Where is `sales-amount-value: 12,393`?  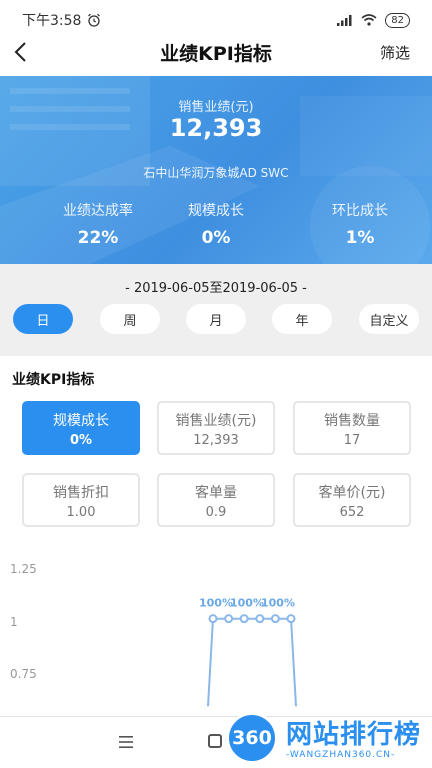
sales-amount-value: 12,393 is located at coordinates (216, 128).